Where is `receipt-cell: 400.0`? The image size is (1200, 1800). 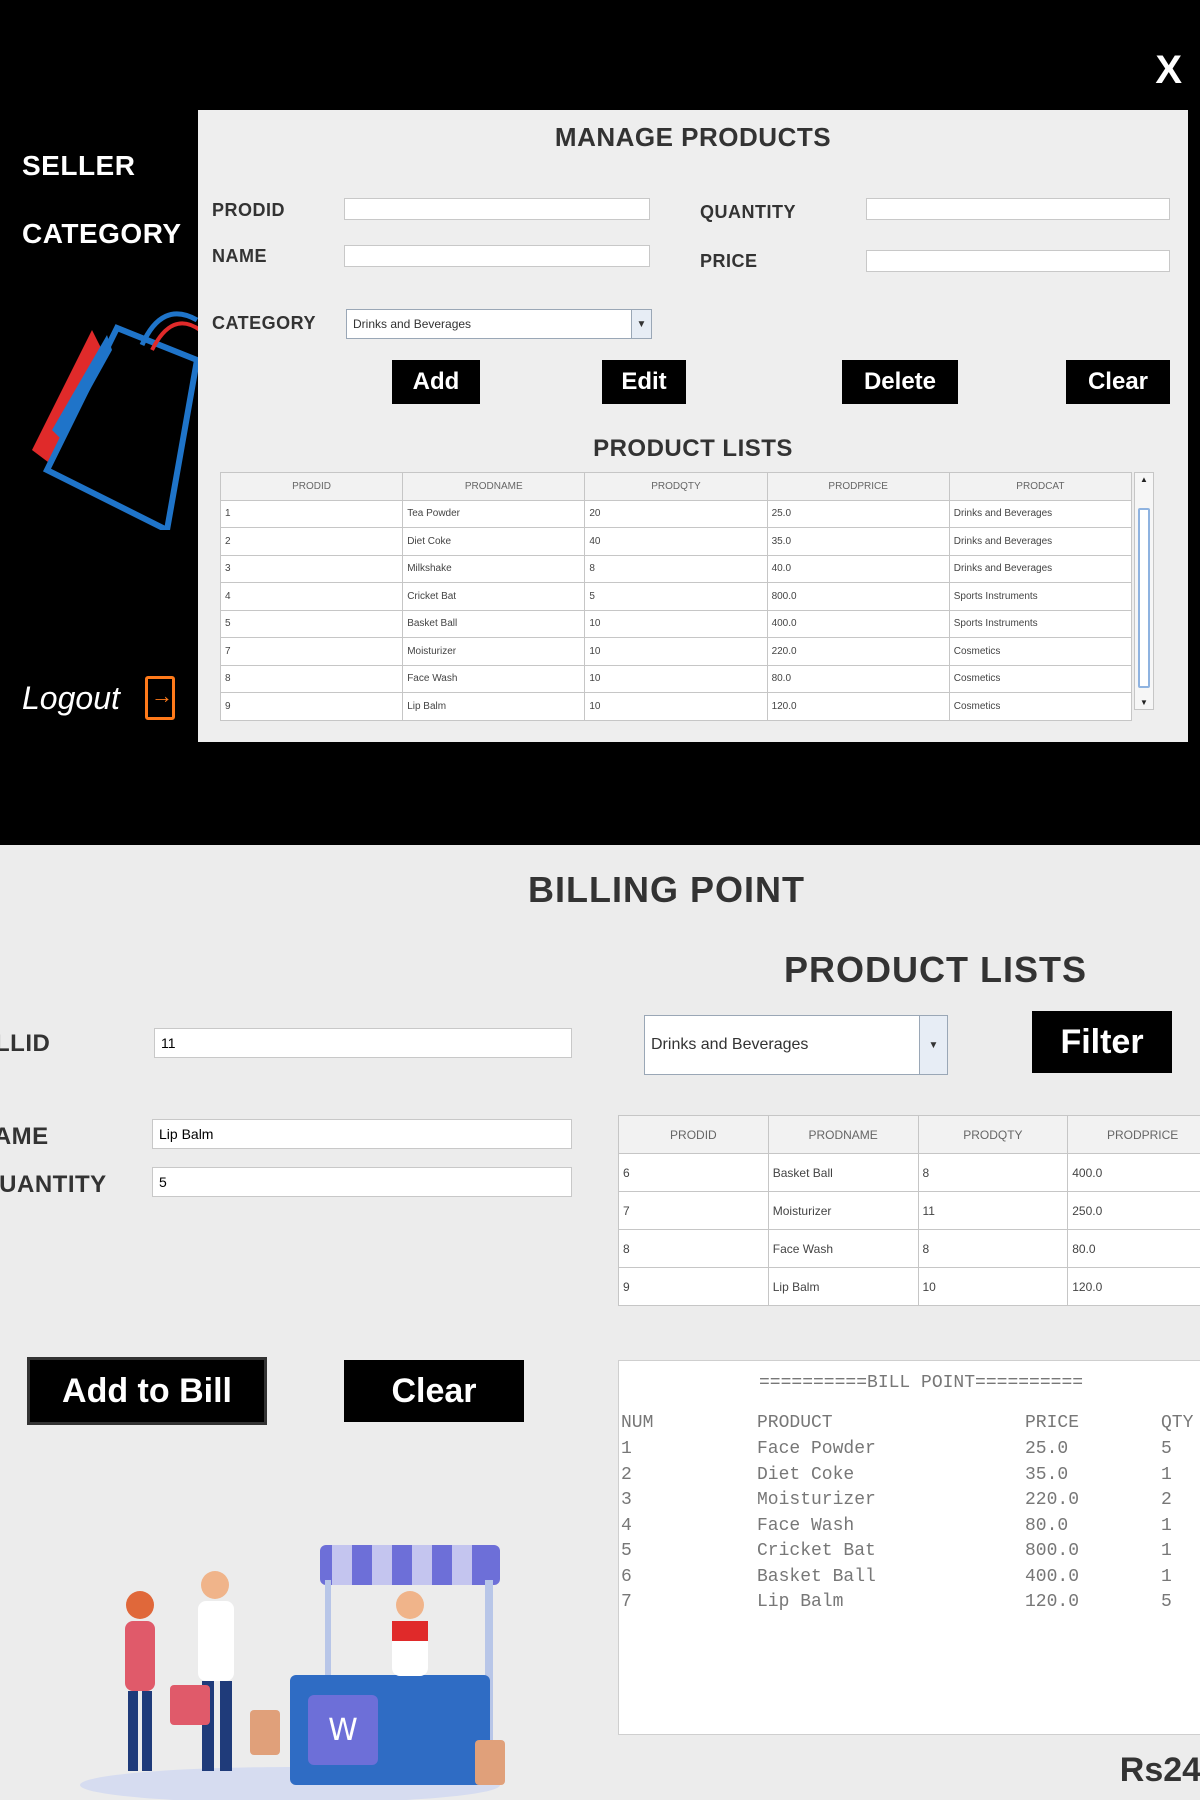 receipt-cell: 400.0 is located at coordinates (1052, 1576).